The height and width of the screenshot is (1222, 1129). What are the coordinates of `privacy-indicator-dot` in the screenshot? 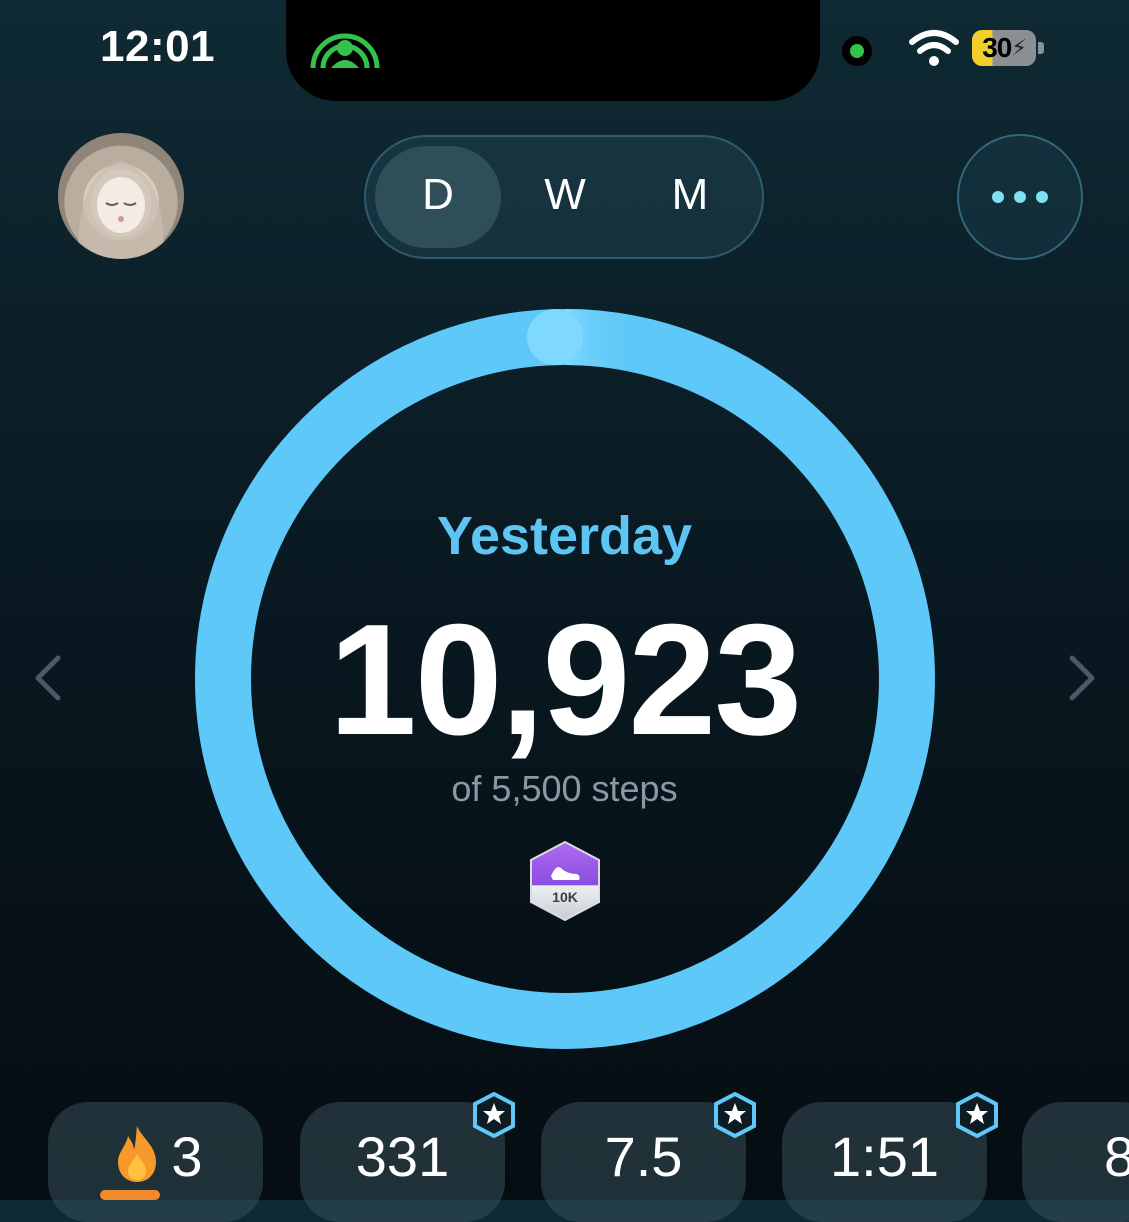 It's located at (857, 51).